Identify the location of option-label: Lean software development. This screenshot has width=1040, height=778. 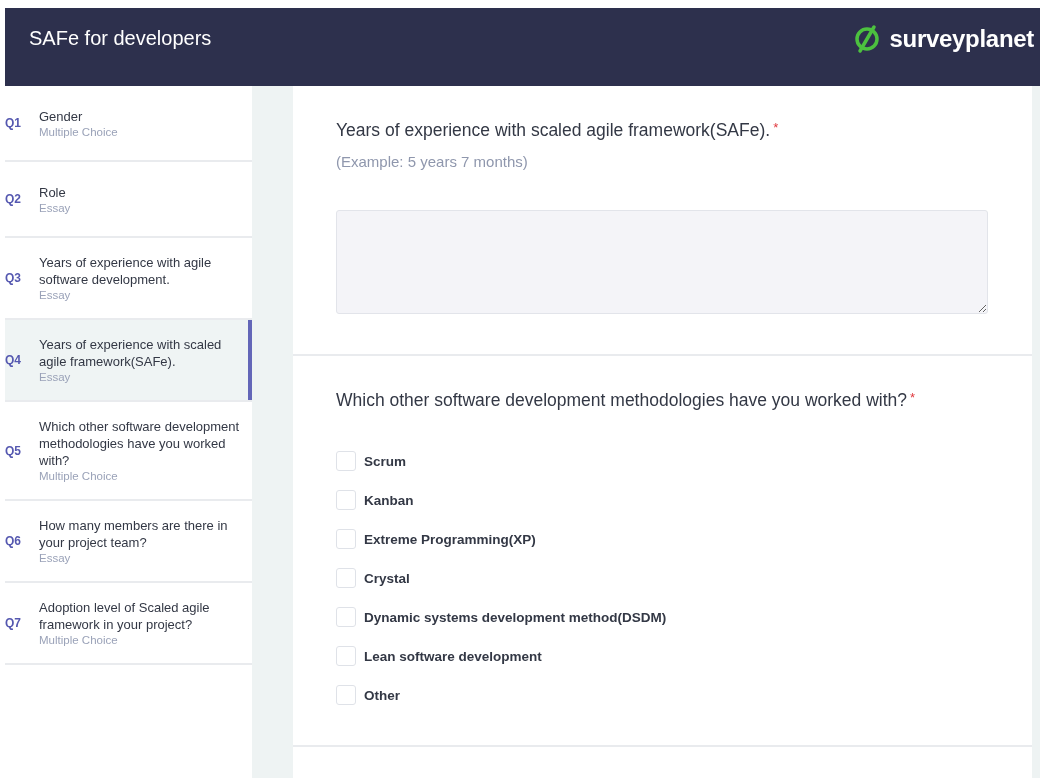
(453, 656).